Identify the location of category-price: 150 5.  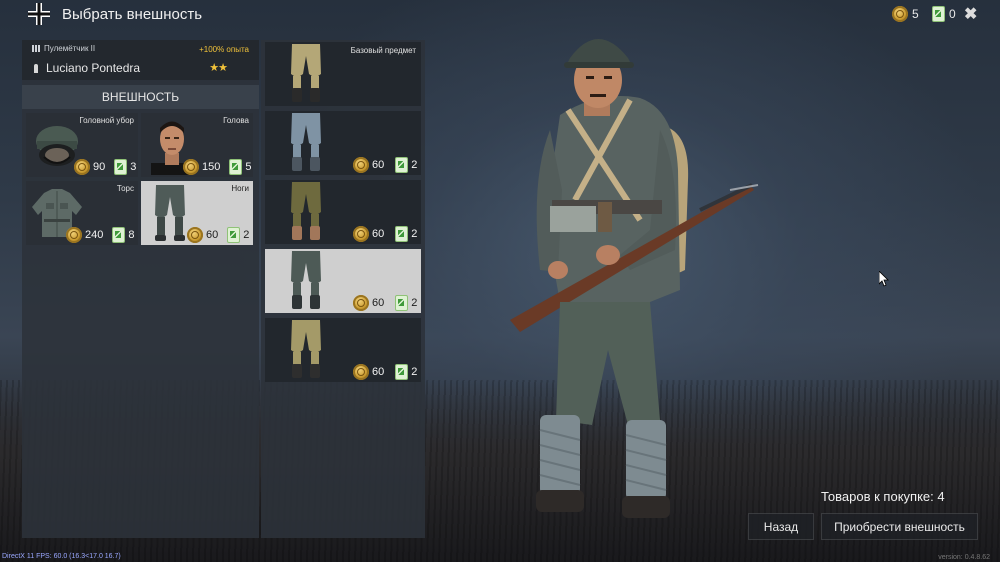
(217, 167).